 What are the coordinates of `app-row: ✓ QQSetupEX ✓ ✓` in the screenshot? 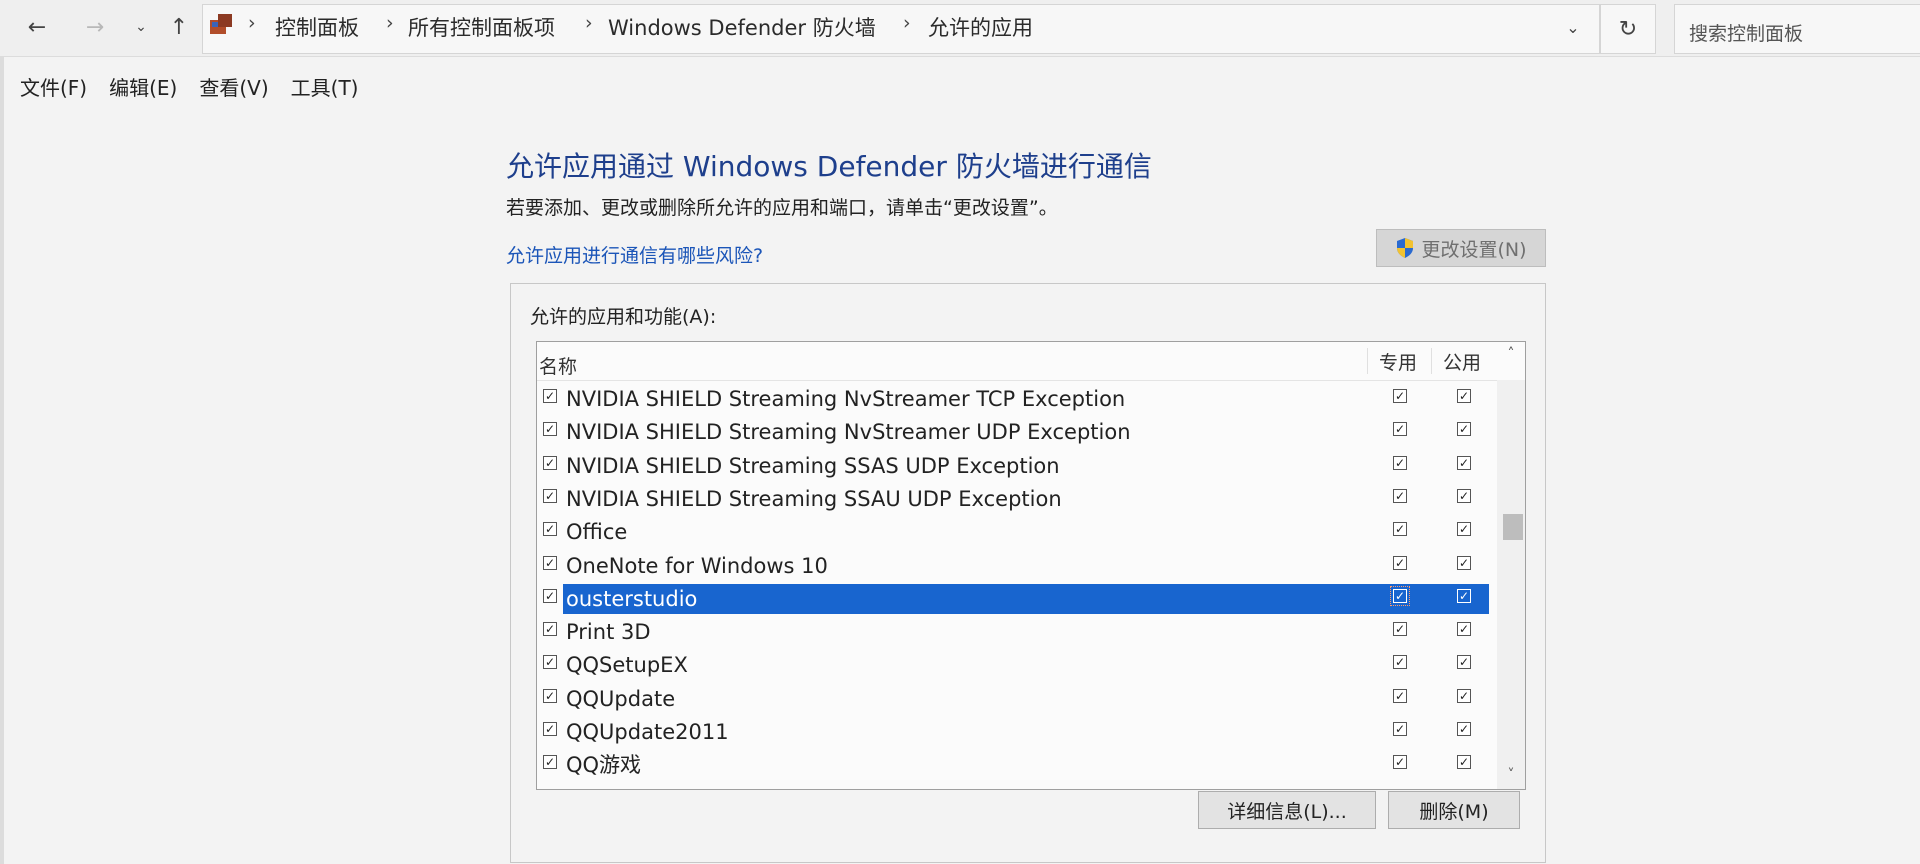 It's located at (1017, 662).